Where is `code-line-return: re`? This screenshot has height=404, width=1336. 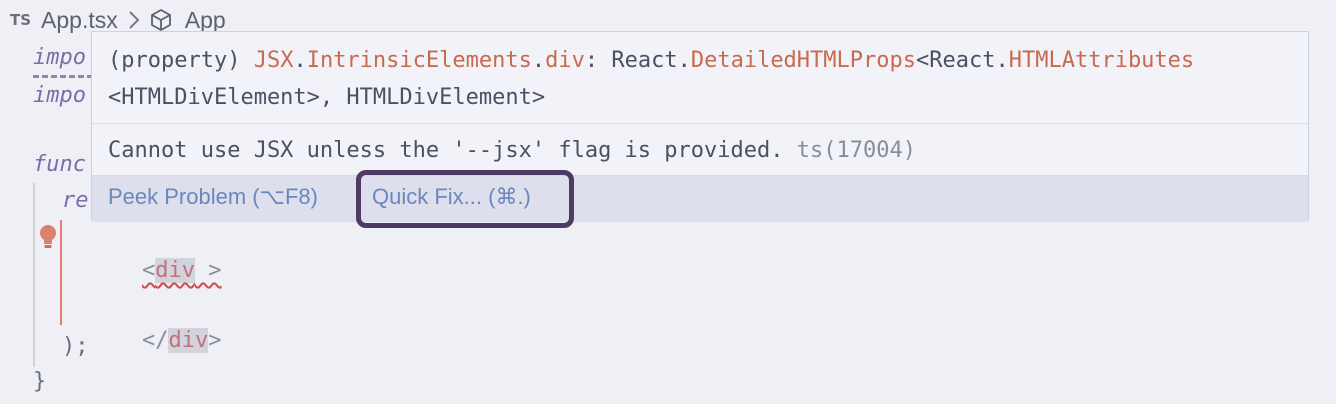
code-line-return: re is located at coordinates (75, 200).